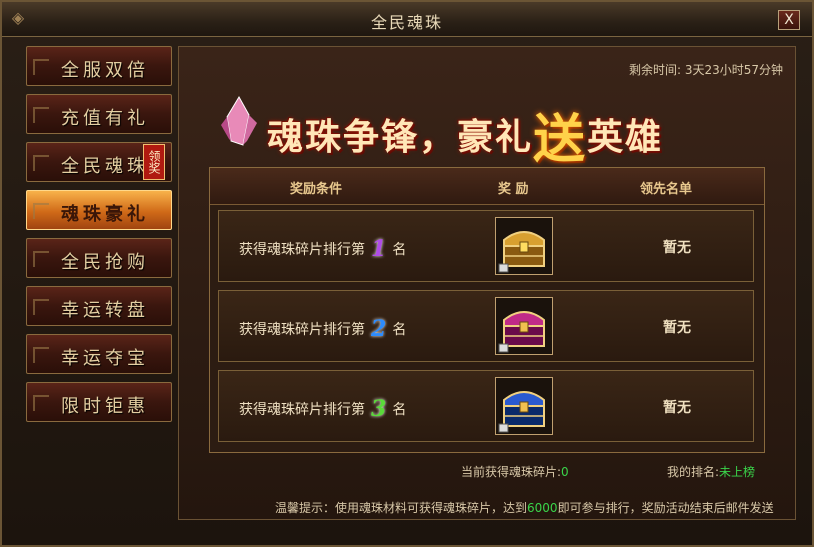  I want to click on close-button: X, so click(789, 20).